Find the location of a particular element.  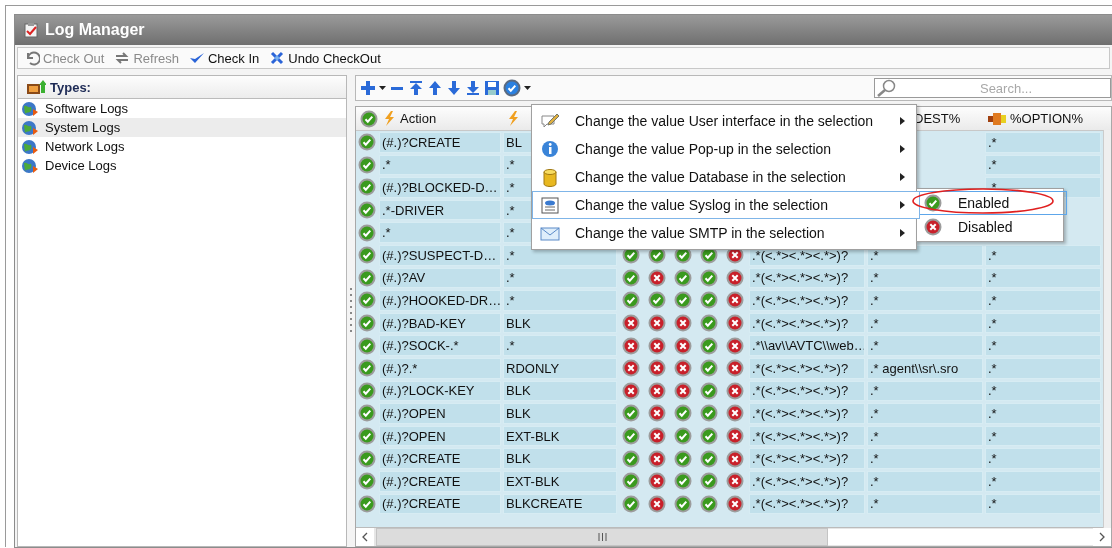

menu-item: Disabled is located at coordinates (993, 227).